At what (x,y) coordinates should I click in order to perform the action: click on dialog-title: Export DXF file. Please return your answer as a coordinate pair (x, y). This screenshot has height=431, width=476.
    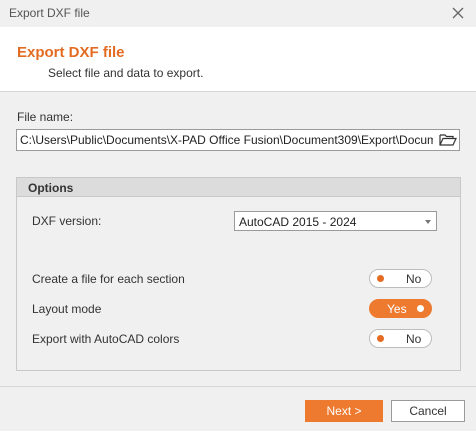
    Looking at the image, I should click on (71, 52).